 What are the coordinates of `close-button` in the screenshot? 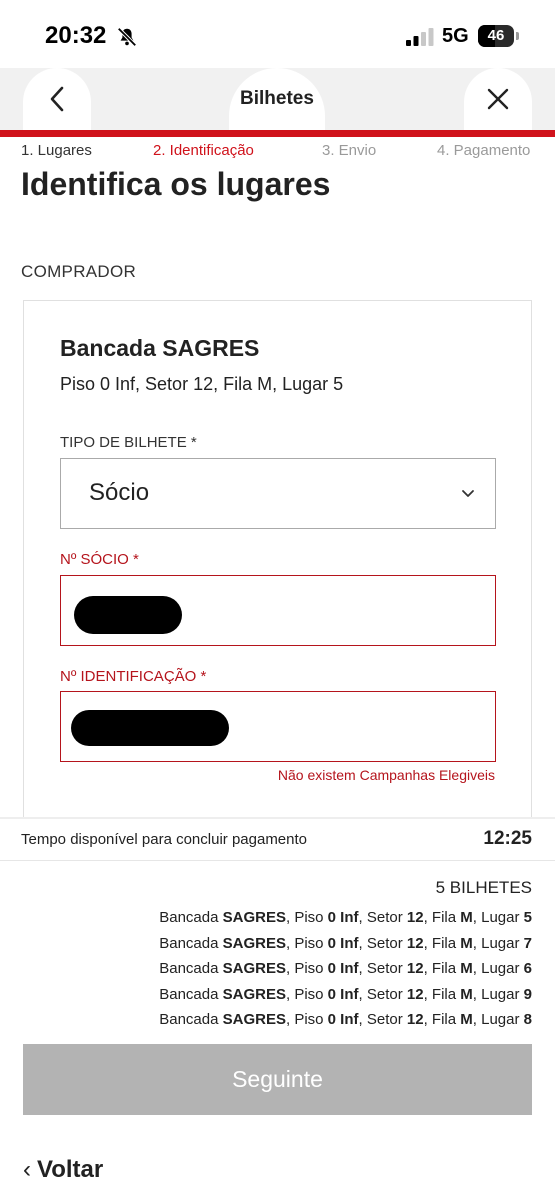 It's located at (498, 99).